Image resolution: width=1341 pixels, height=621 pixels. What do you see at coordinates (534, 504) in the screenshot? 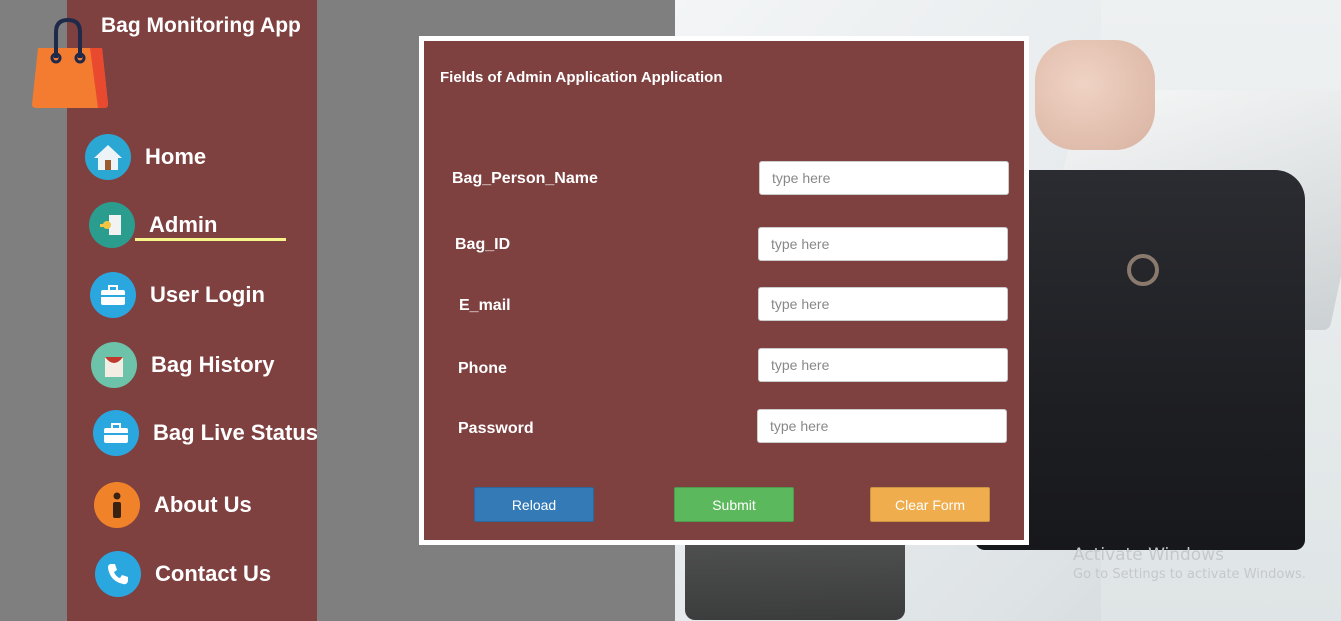
I see `reload-button: Reload` at bounding box center [534, 504].